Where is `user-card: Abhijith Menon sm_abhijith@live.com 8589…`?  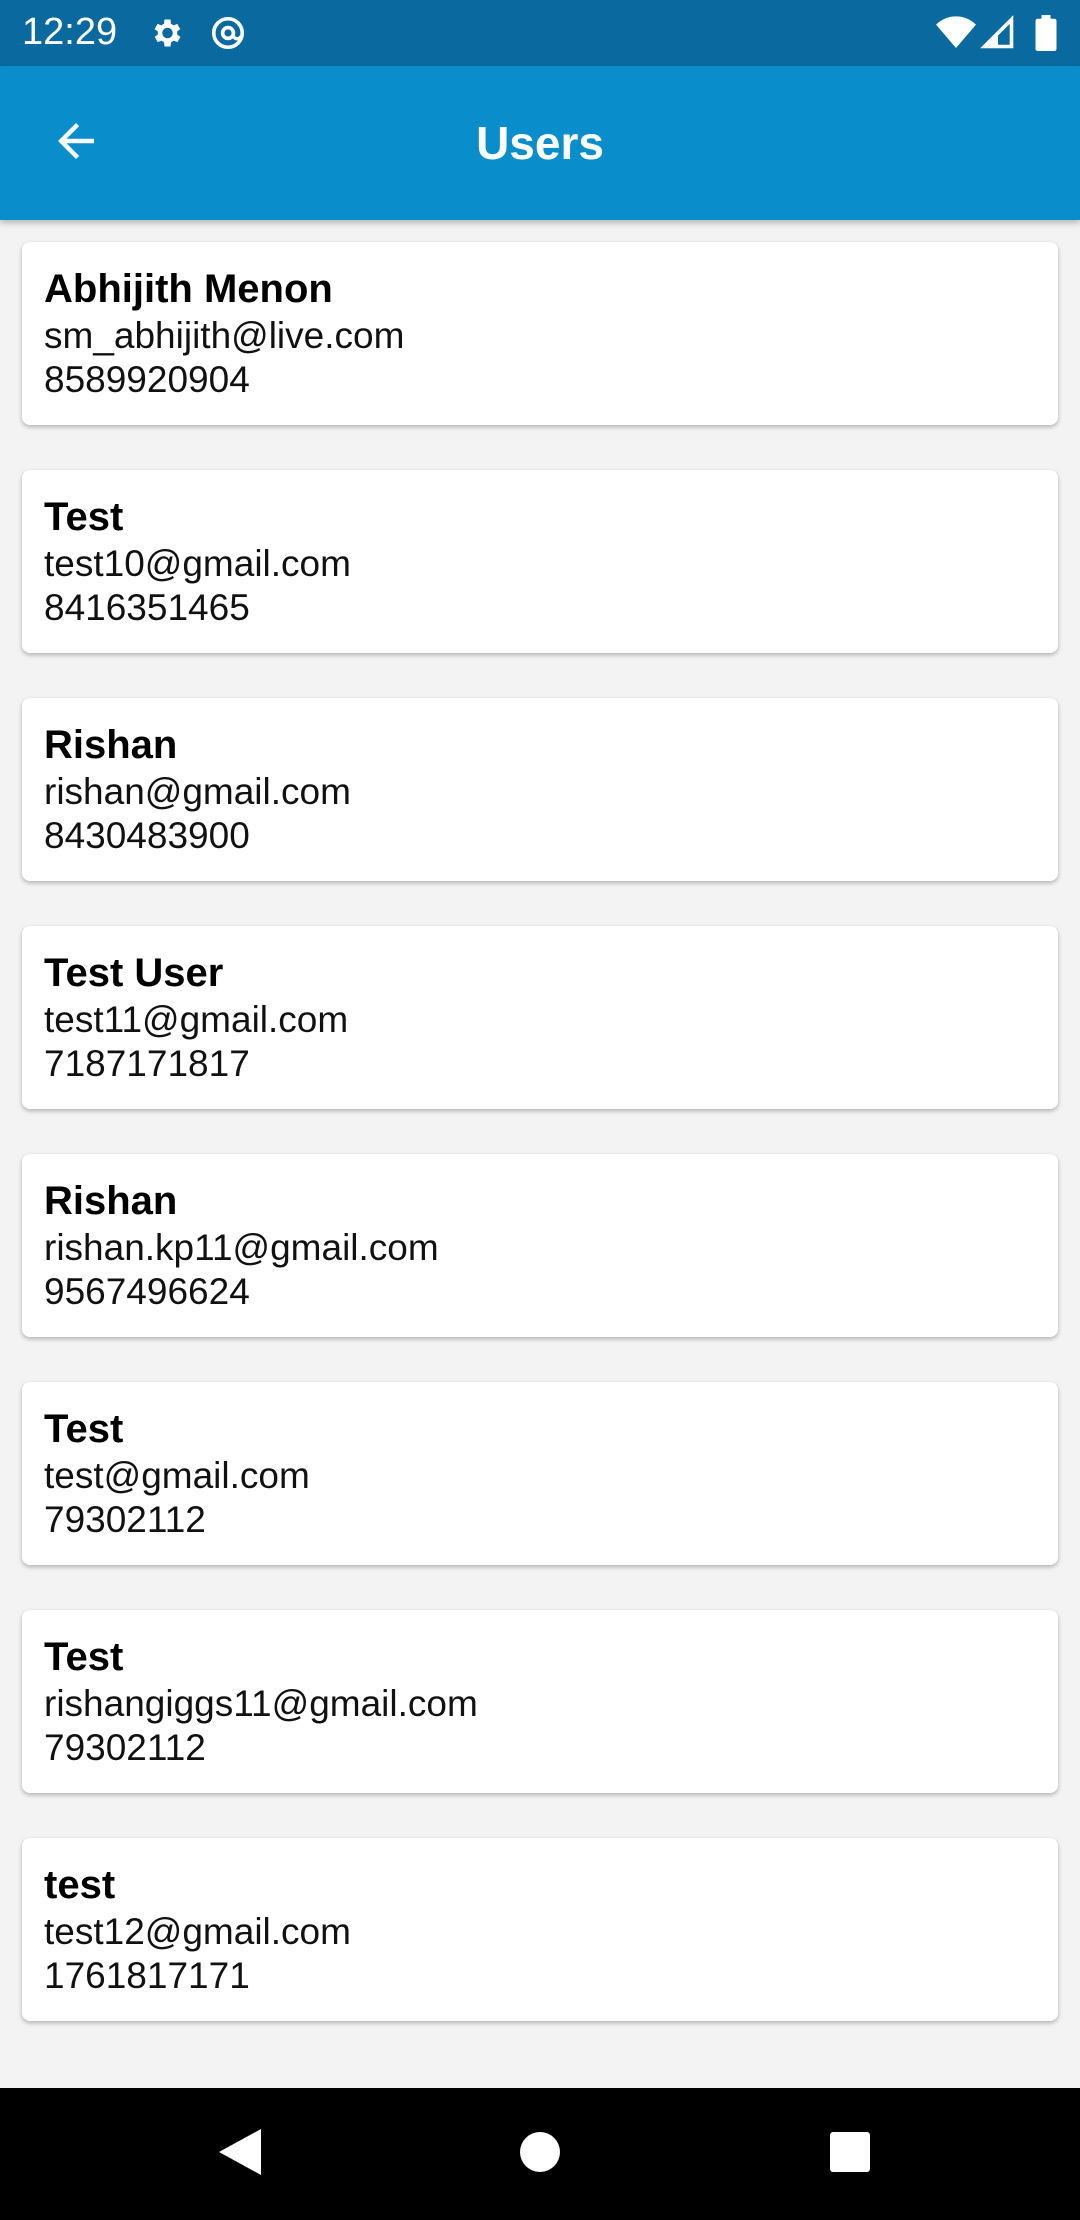
user-card: Abhijith Menon sm_abhijith@live.com 8589… is located at coordinates (540, 333).